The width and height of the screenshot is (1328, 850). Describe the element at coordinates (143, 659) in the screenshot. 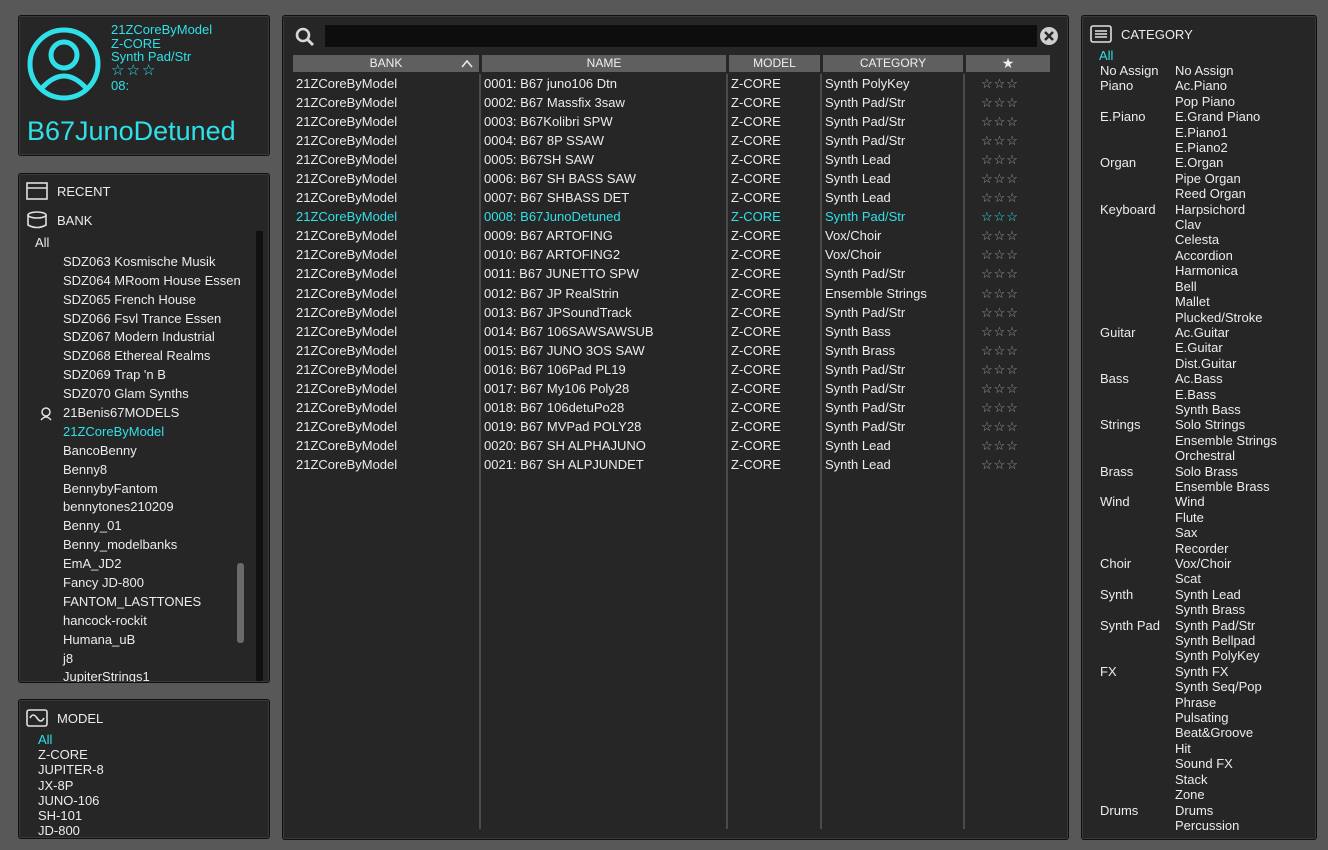

I see `bank-list-item: j8` at that location.